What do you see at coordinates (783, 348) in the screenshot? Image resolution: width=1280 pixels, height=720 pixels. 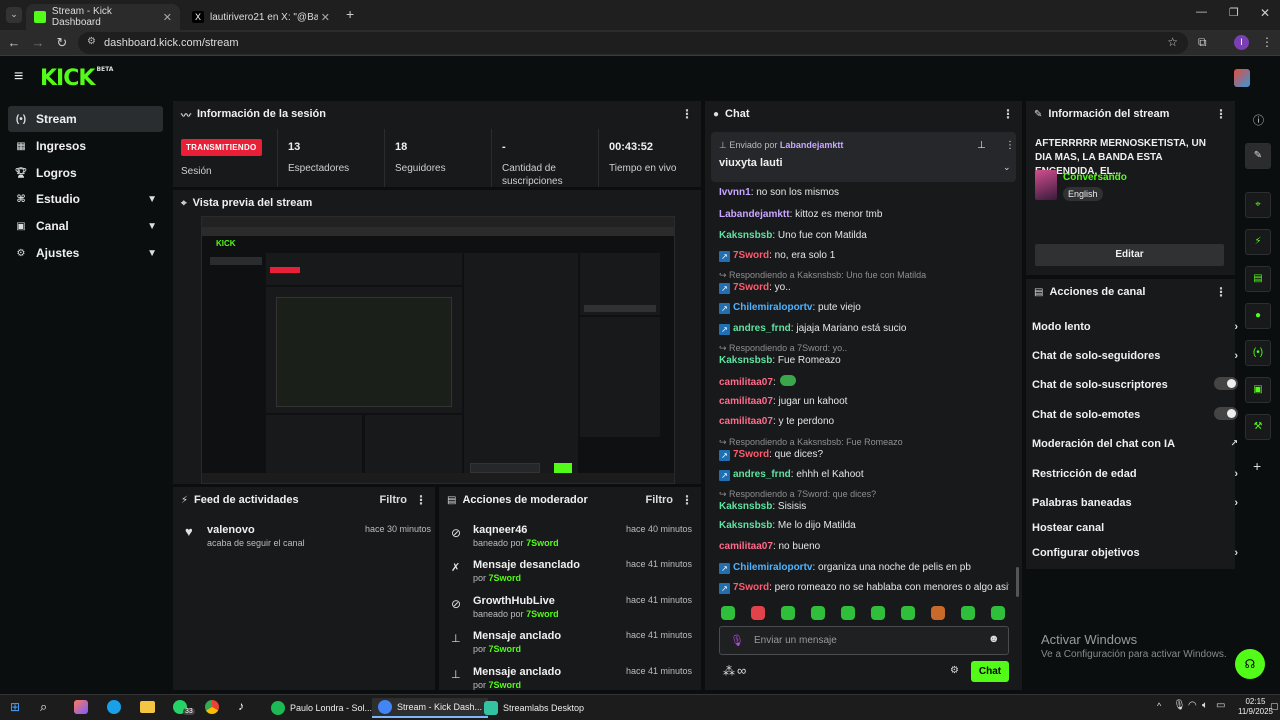 I see `chat-reply-context: ↪ Respondiendo a 7Sword: yo..` at bounding box center [783, 348].